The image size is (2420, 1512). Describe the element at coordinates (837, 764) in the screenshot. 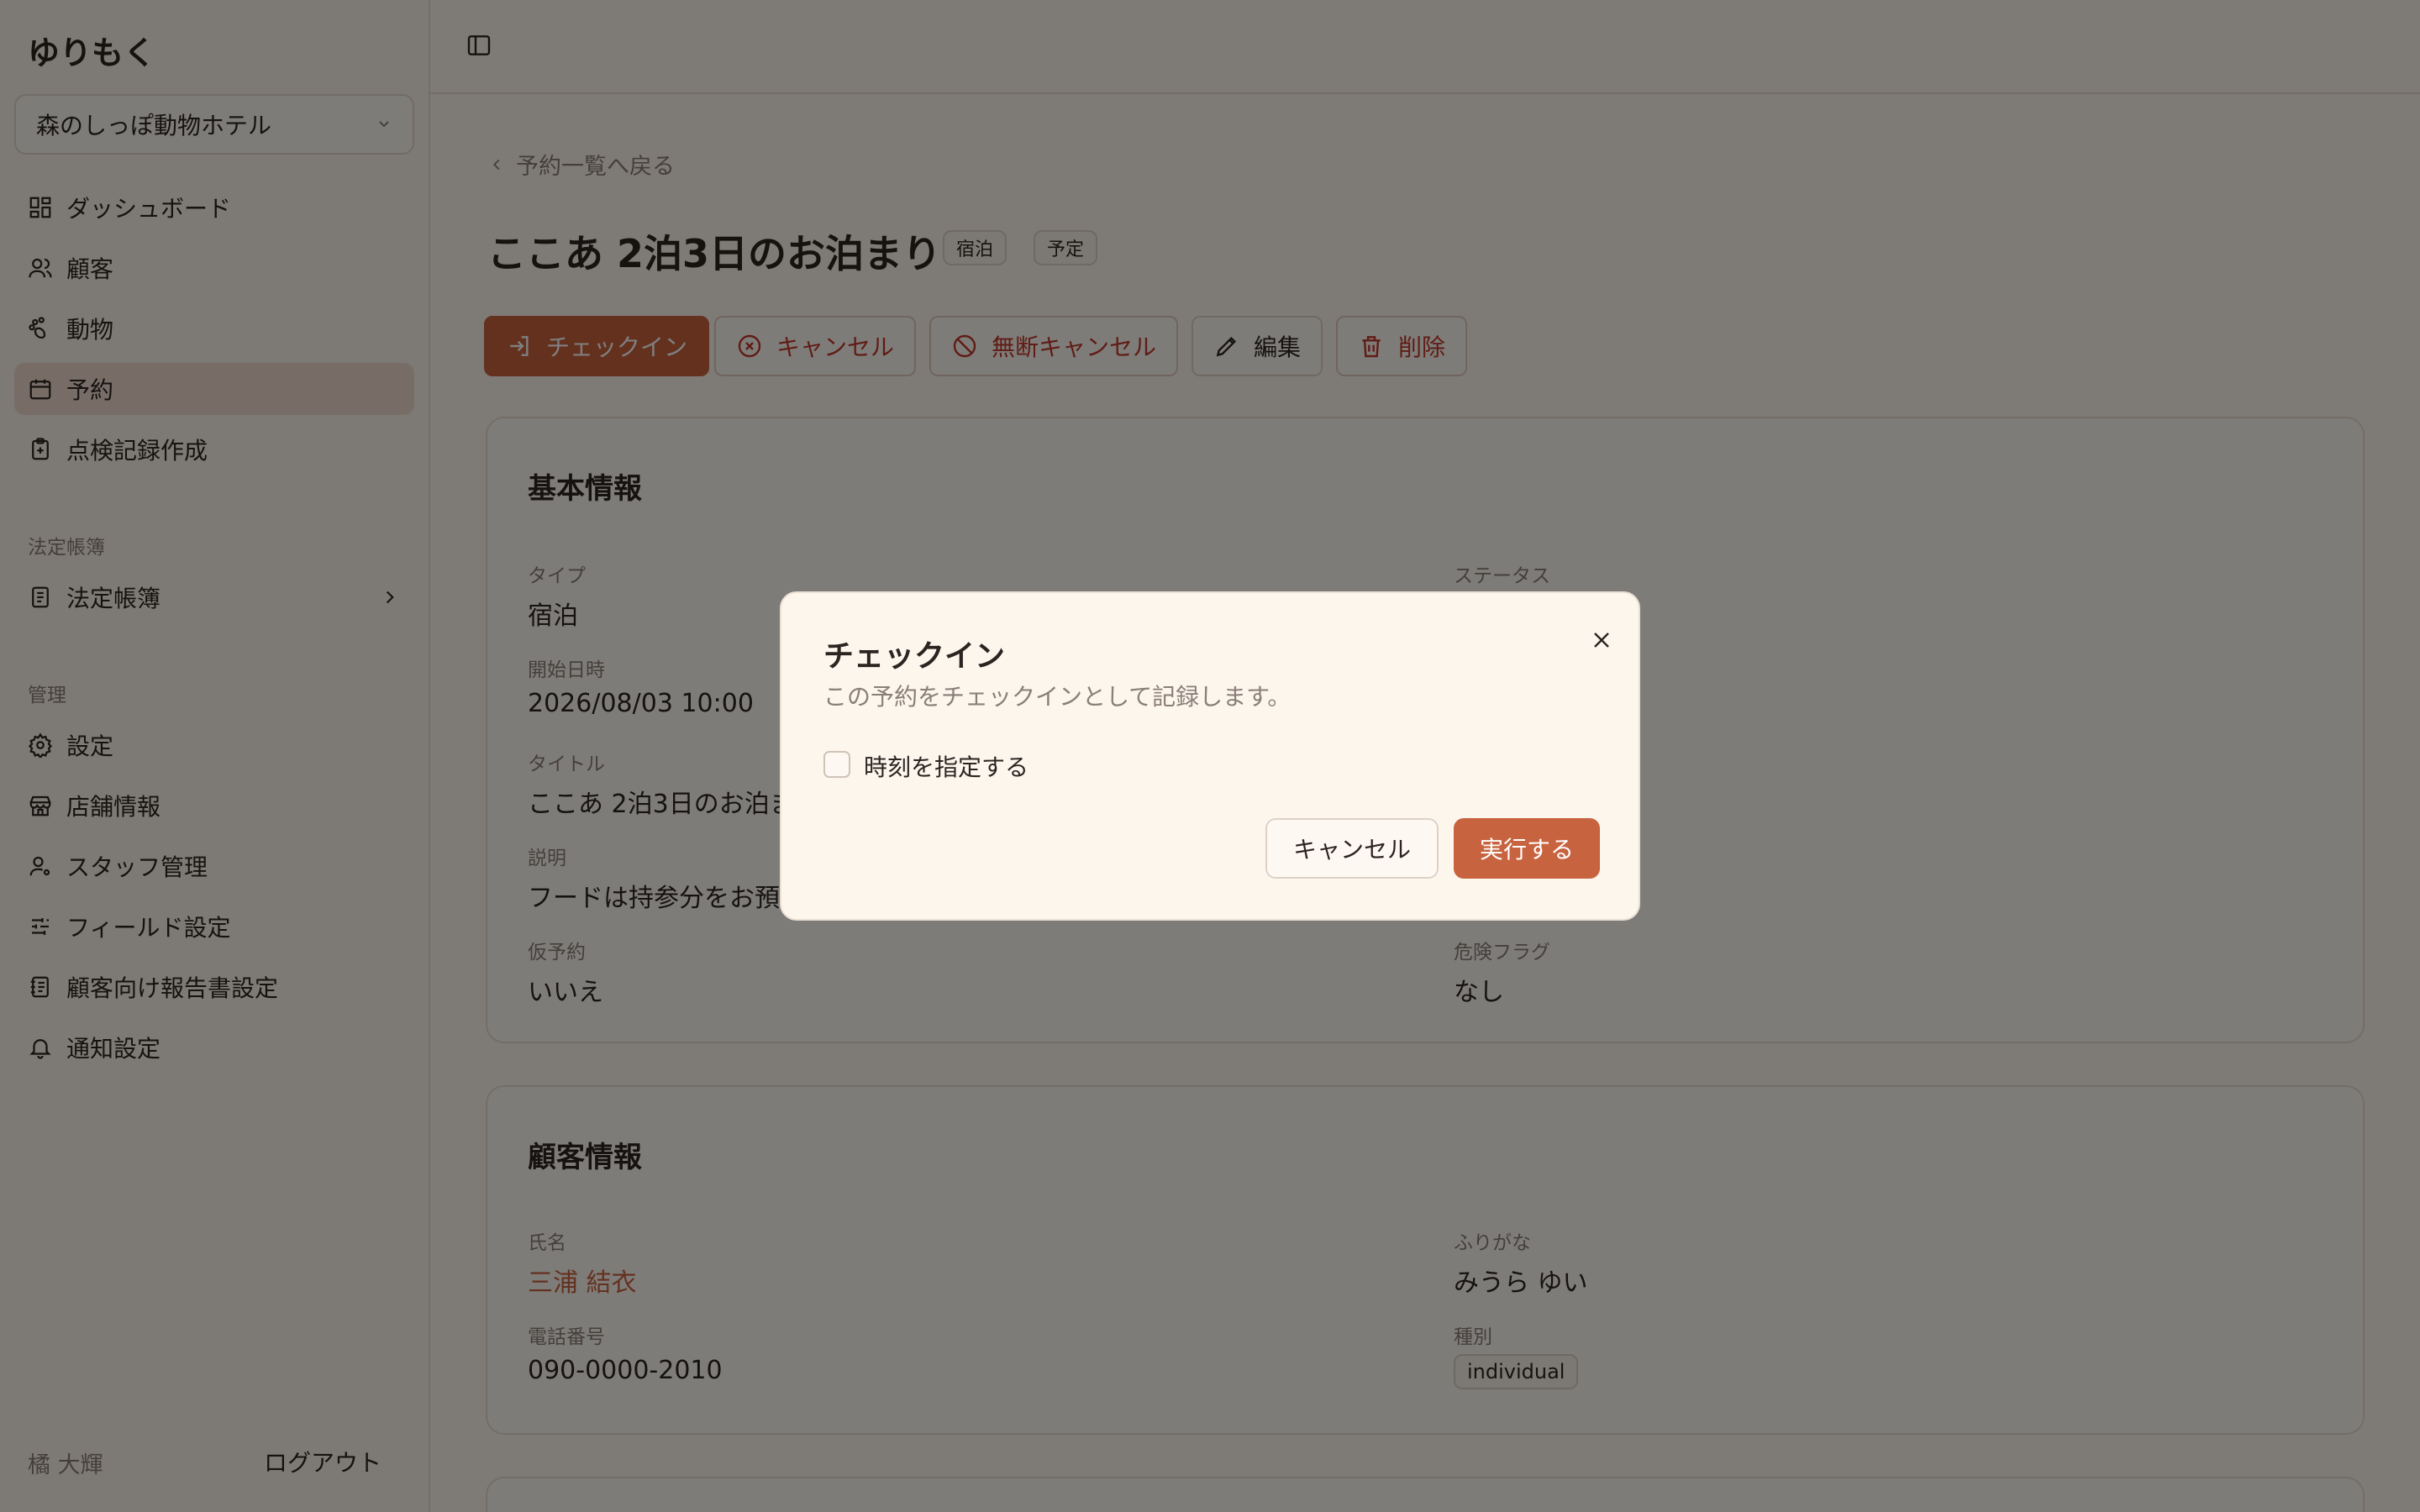

I see `specify-time-checkbox` at that location.